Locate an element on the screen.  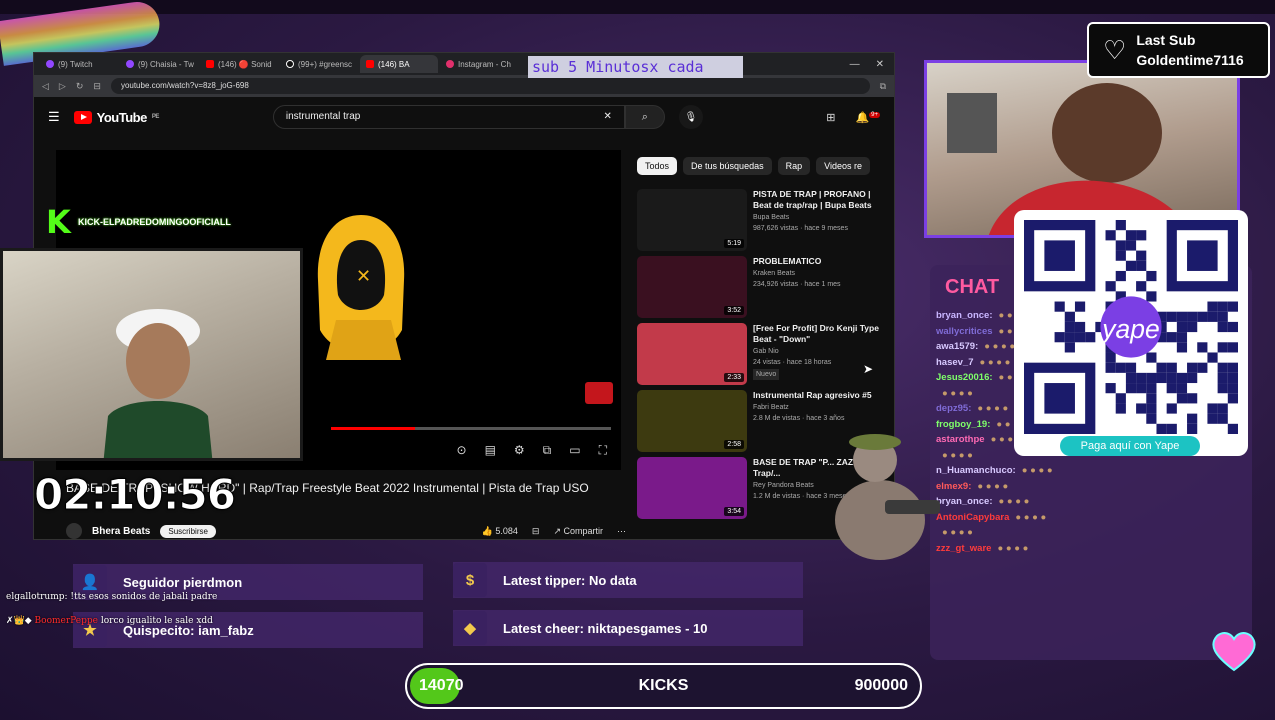
share-button: ↗ Compartir is located at coordinates (578, 531).